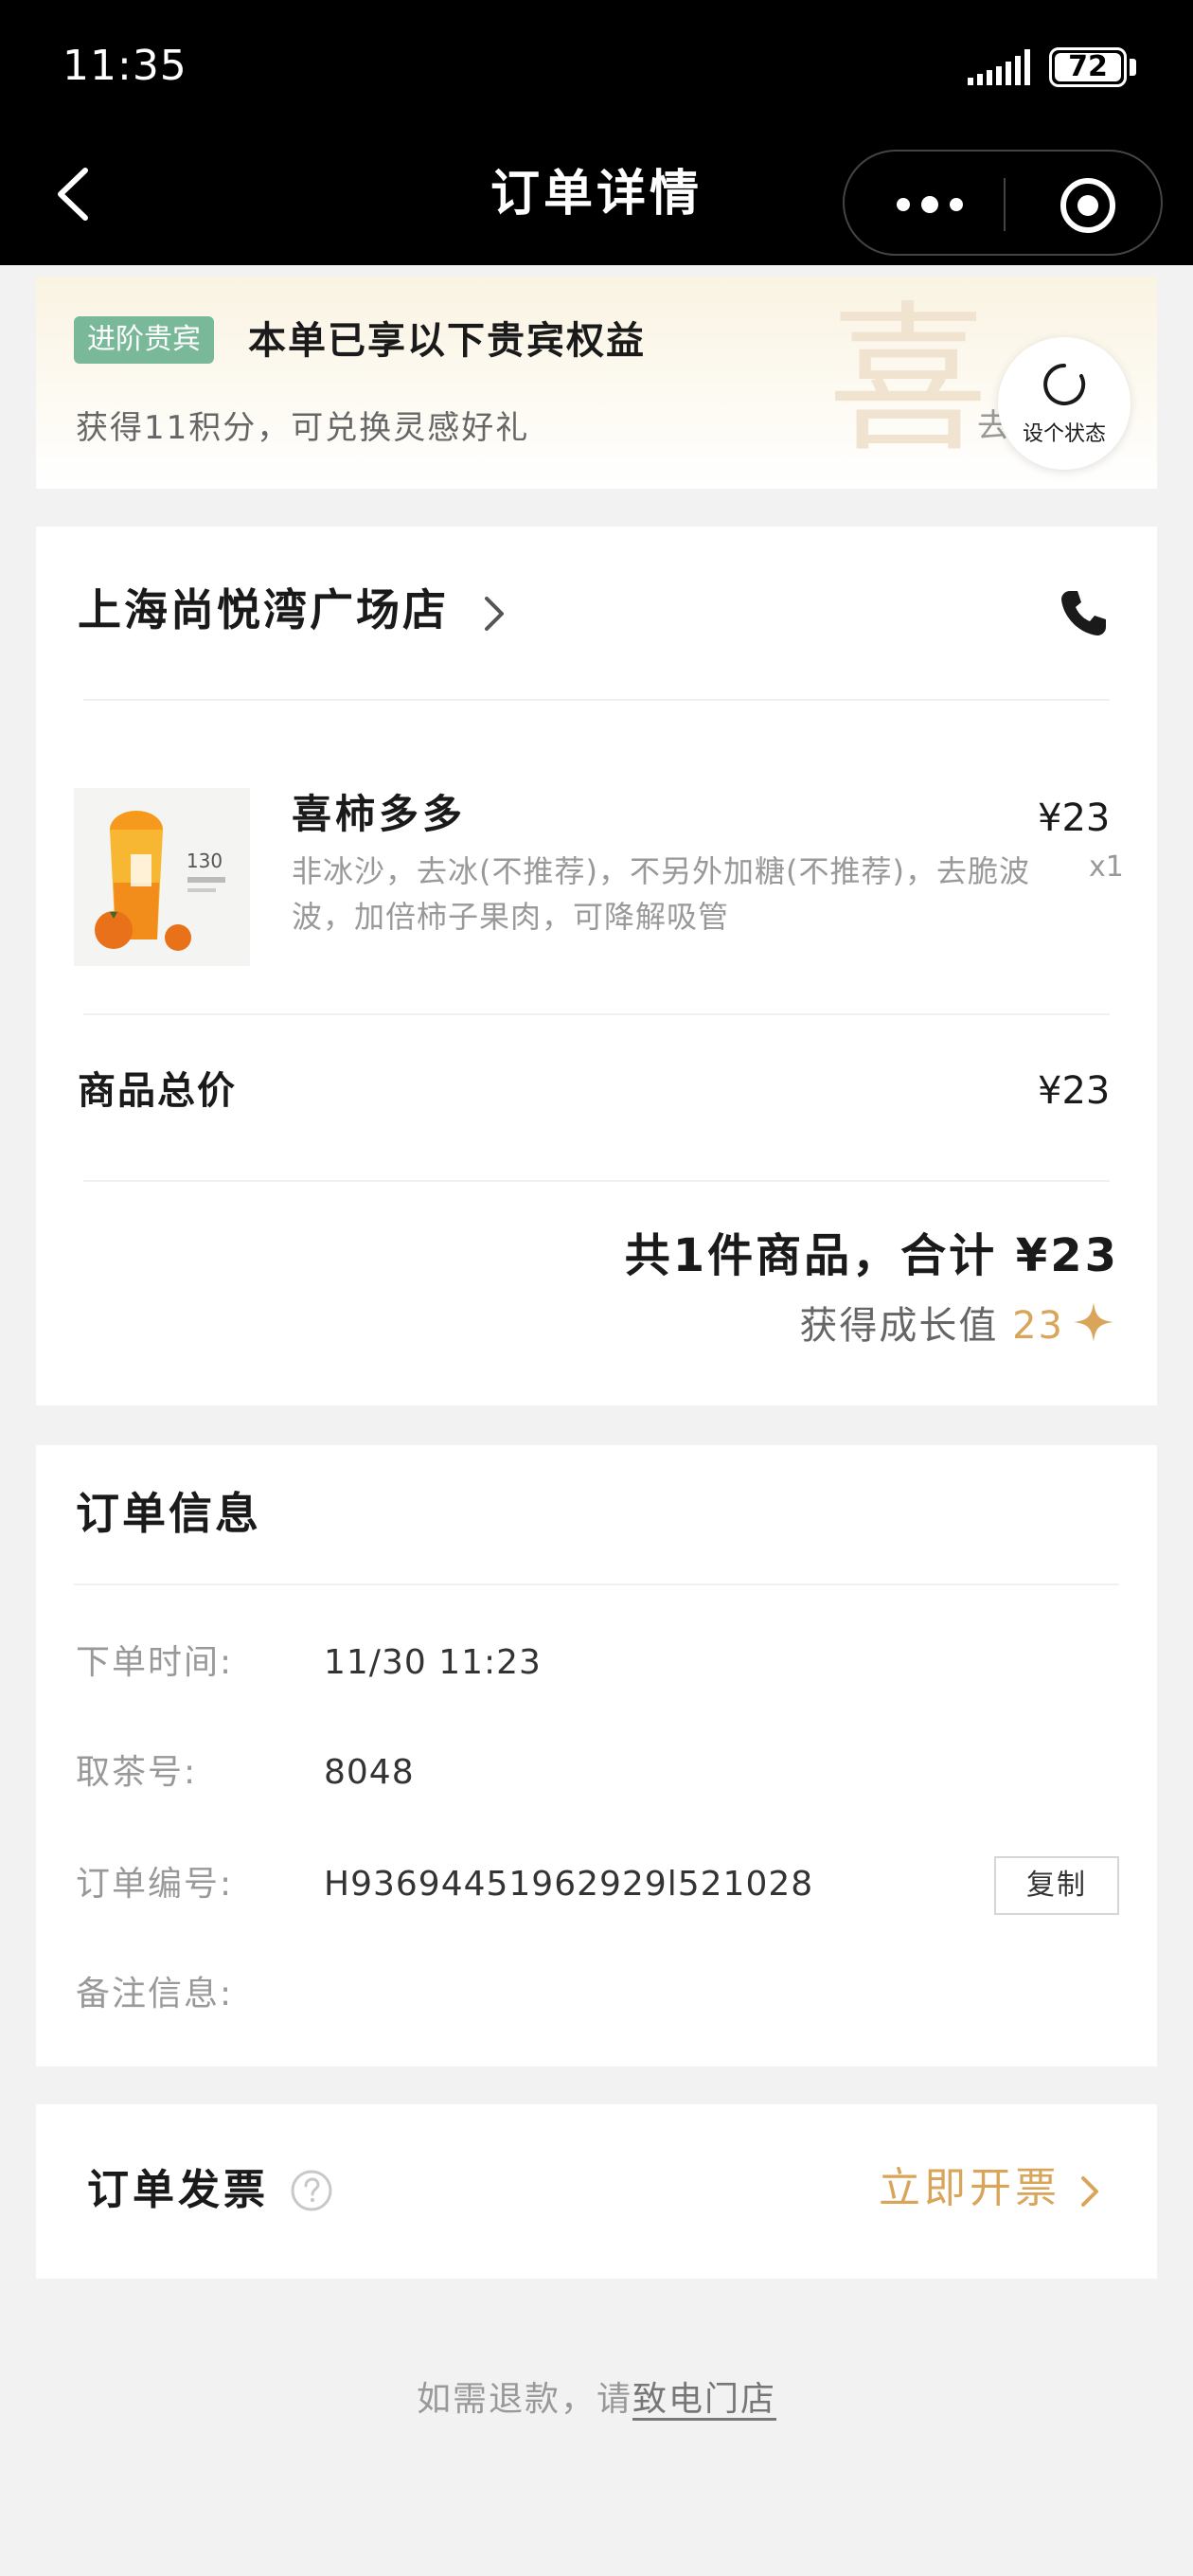 The width and height of the screenshot is (1193, 2576). Describe the element at coordinates (155, 1884) in the screenshot. I see `order-number-label: 订单编号:` at that location.